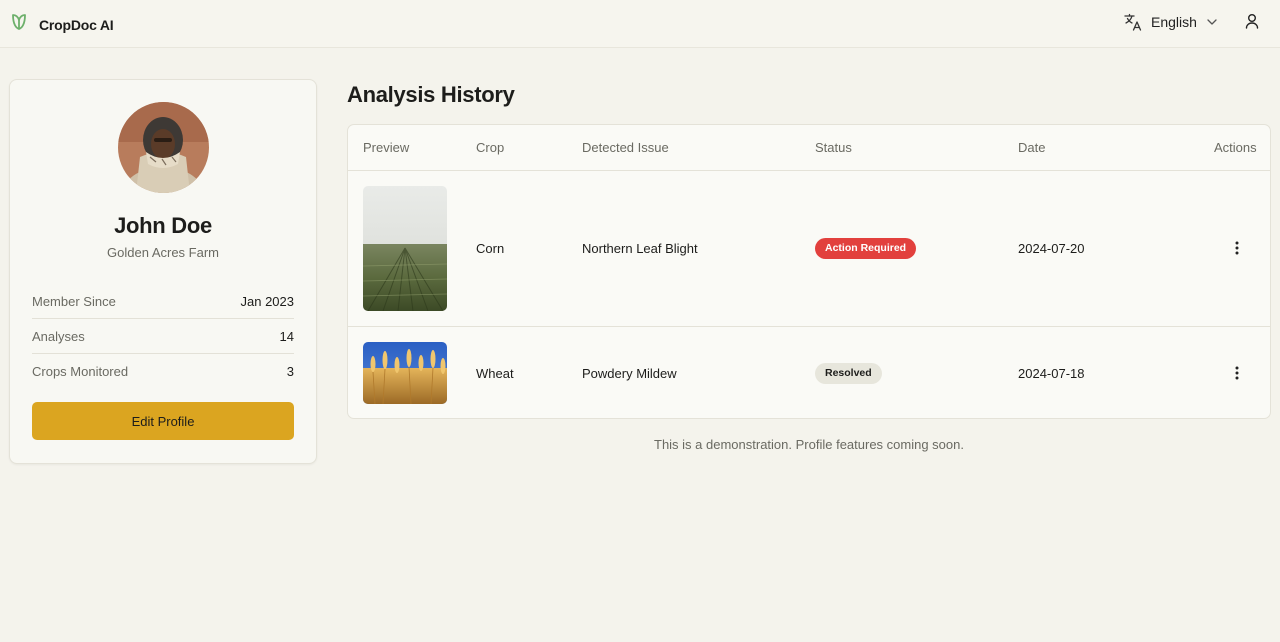  What do you see at coordinates (1235, 147) in the screenshot?
I see `column-header-actions: Actions` at bounding box center [1235, 147].